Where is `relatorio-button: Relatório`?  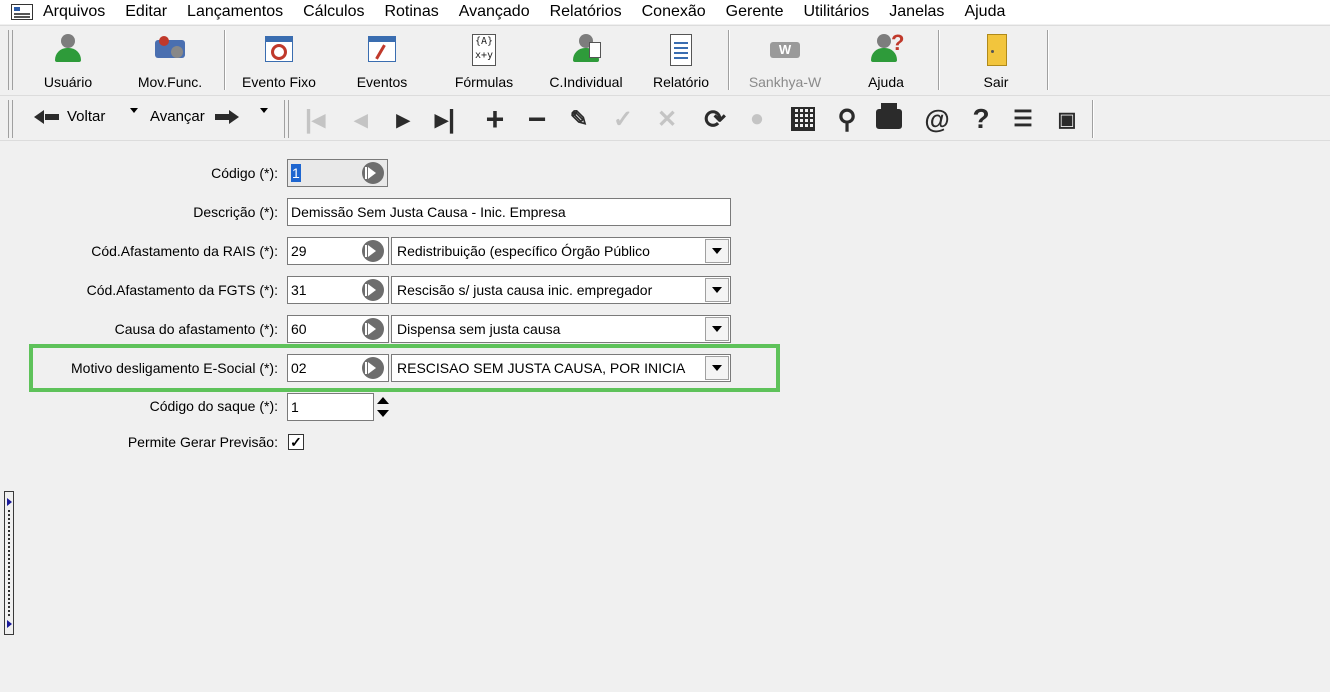
relatorio-button: Relatório is located at coordinates (681, 62).